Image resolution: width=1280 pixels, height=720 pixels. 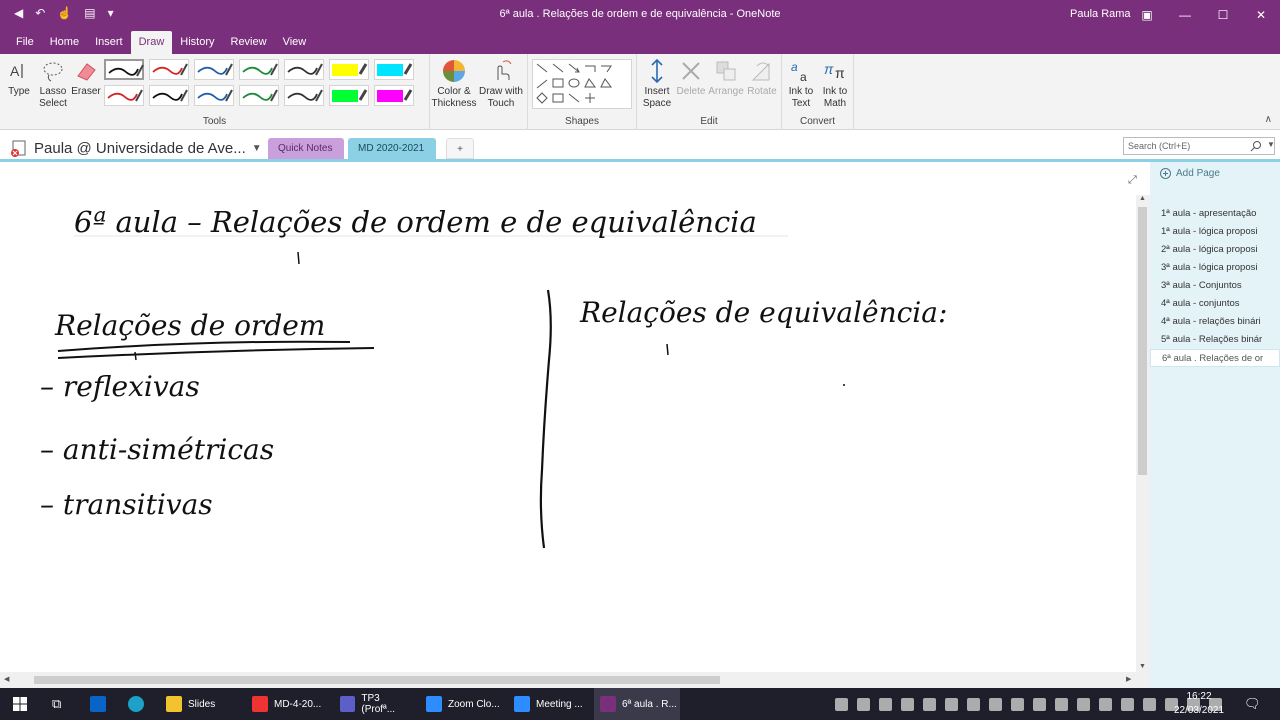 What do you see at coordinates (151, 42) in the screenshot?
I see `tab-draw: Draw` at bounding box center [151, 42].